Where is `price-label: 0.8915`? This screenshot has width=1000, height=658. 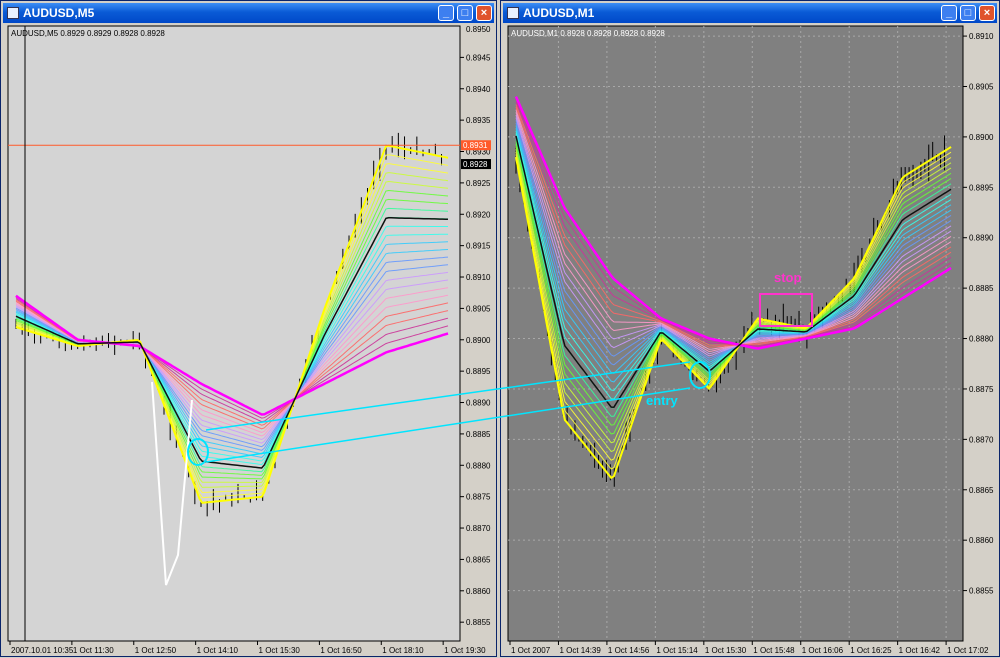 price-label: 0.8915 is located at coordinates (478, 246).